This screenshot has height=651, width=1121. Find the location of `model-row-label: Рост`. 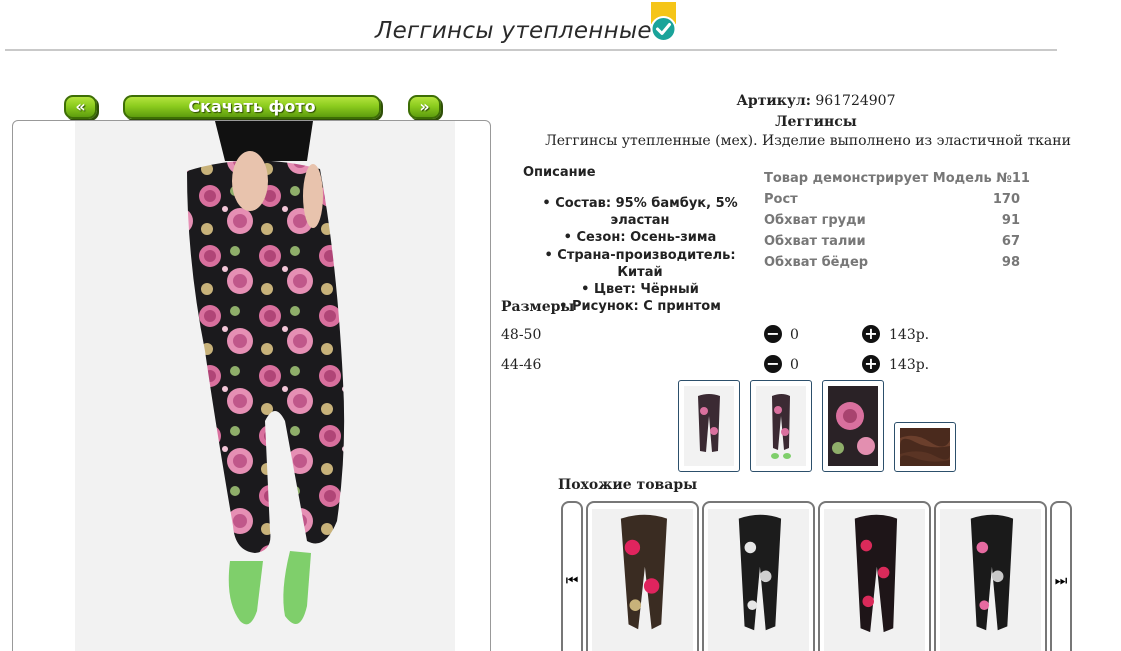

model-row-label: Рост is located at coordinates (781, 199).